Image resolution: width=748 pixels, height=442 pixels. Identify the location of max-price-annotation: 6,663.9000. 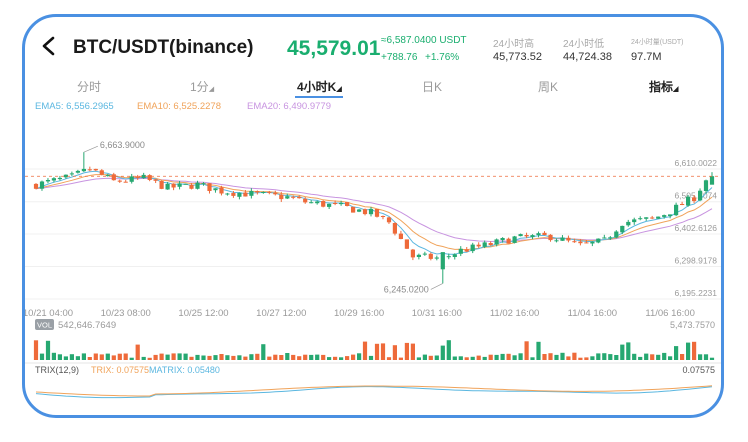
(122, 145).